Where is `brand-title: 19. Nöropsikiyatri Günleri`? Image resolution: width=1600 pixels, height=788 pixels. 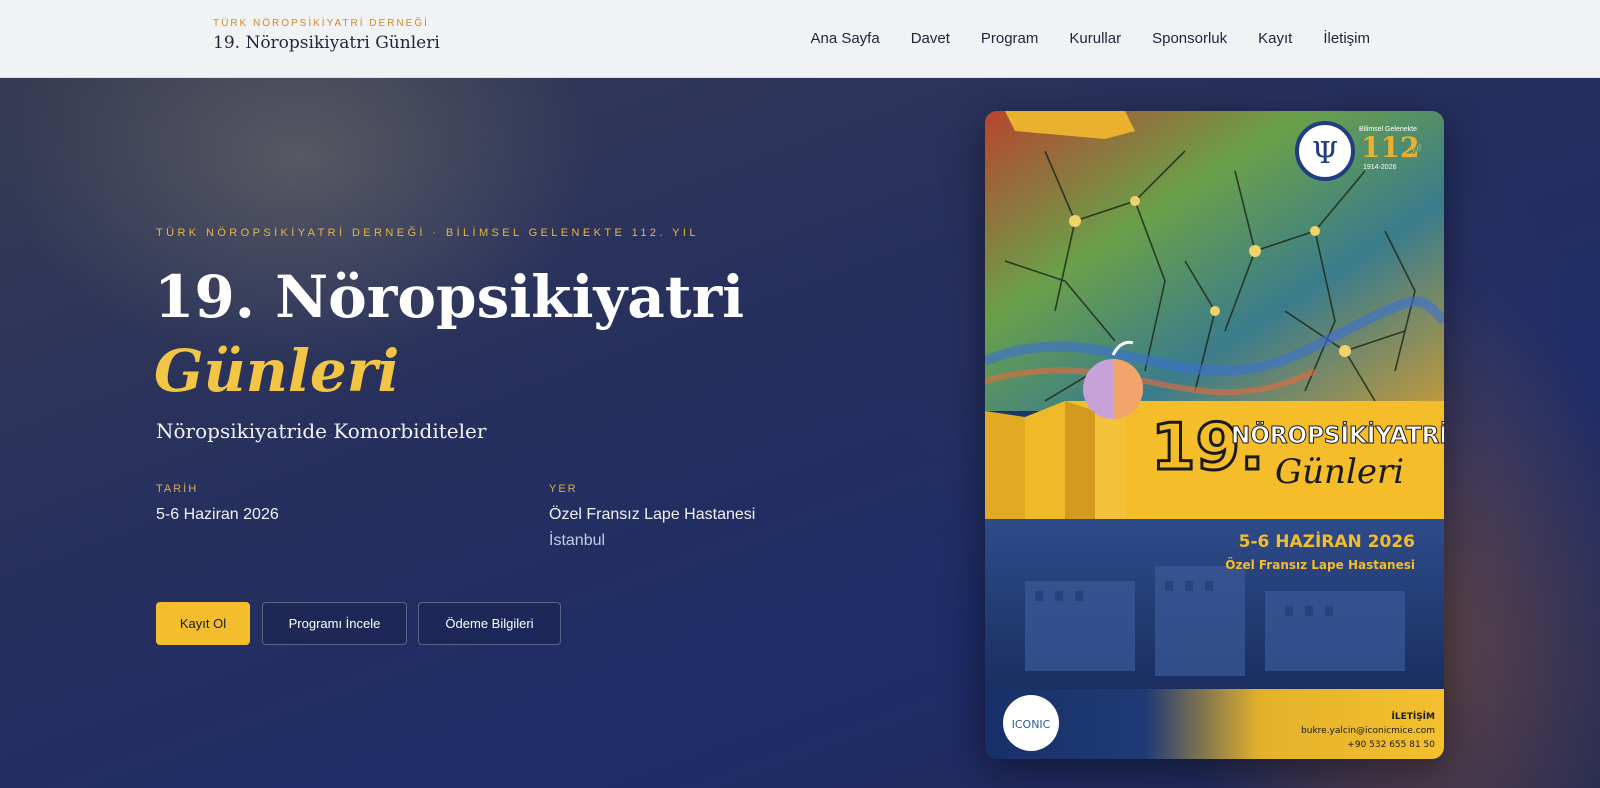 brand-title: 19. Nöropsikiyatri Günleri is located at coordinates (326, 43).